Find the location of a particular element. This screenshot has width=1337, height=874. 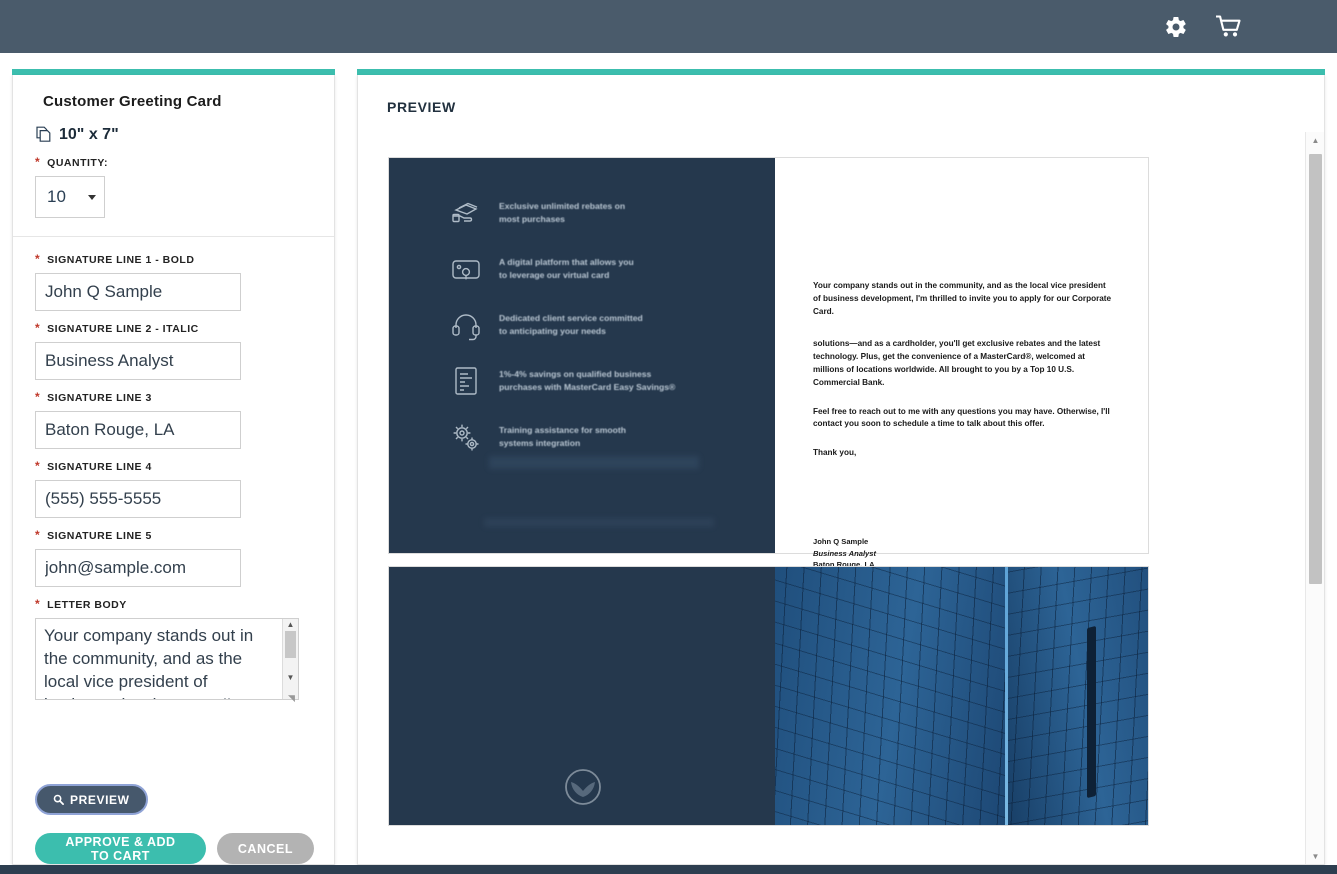

textarea-scroll-thumb is located at coordinates (290, 644).